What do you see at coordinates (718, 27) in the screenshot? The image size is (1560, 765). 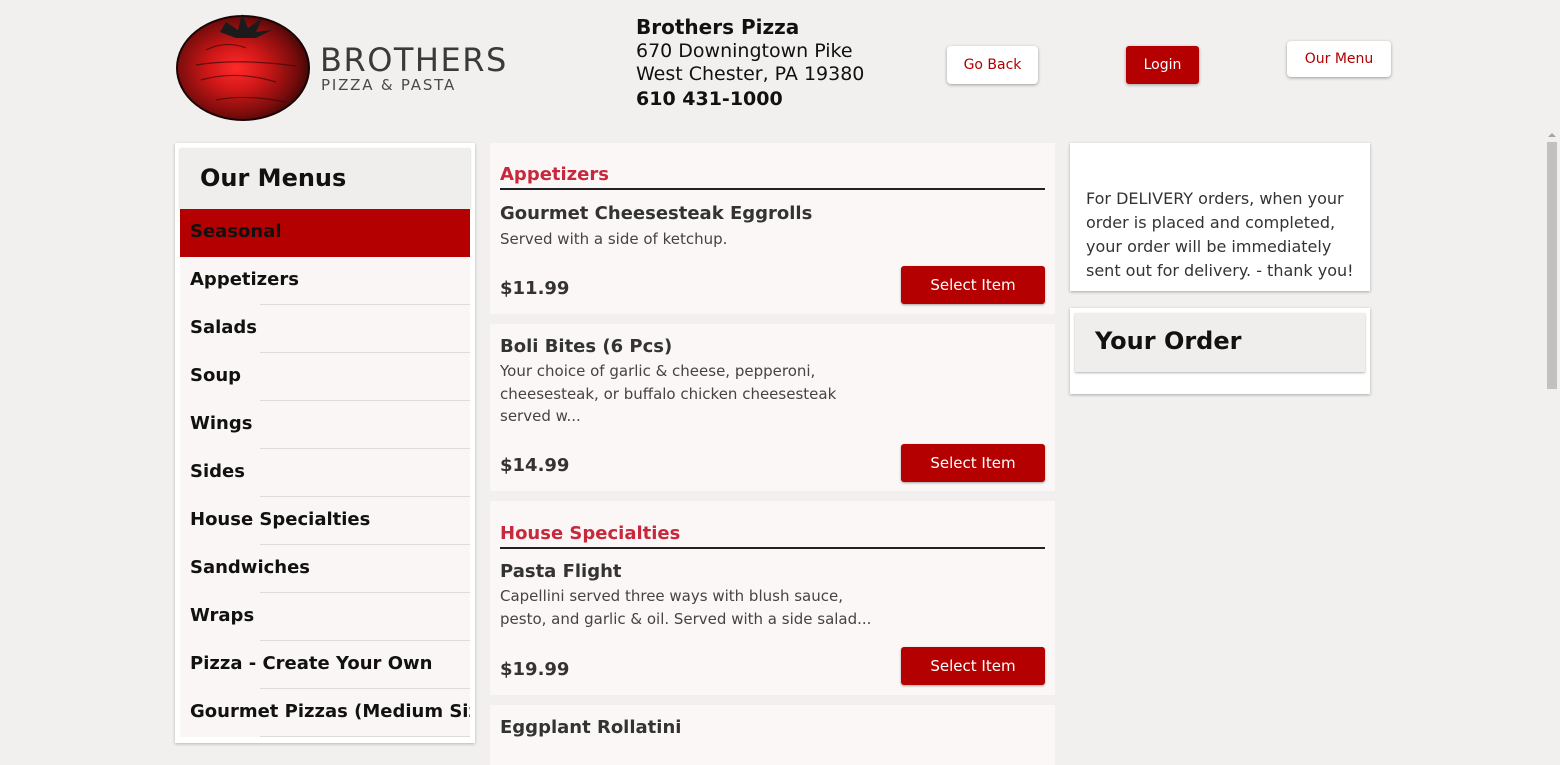 I see `store-name: Brothers Pizza` at bounding box center [718, 27].